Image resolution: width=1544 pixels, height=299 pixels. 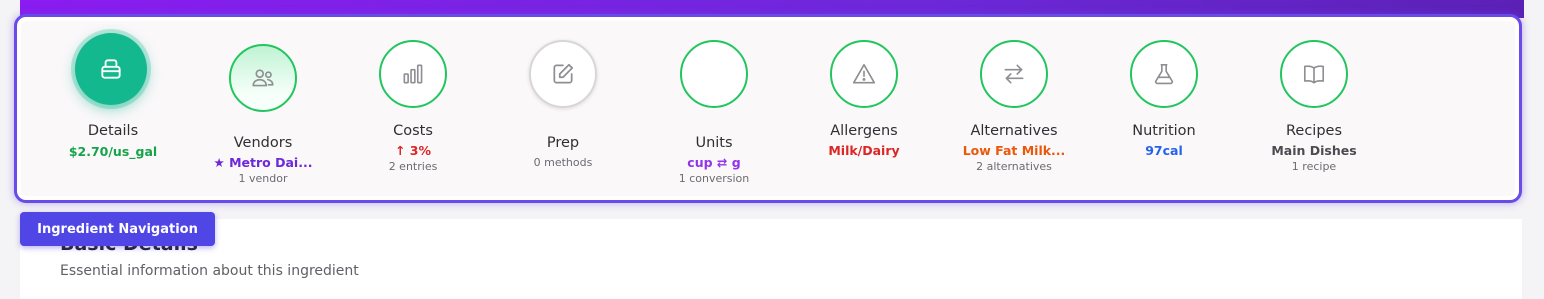 I want to click on pencil-icon, so click(x=563, y=73).